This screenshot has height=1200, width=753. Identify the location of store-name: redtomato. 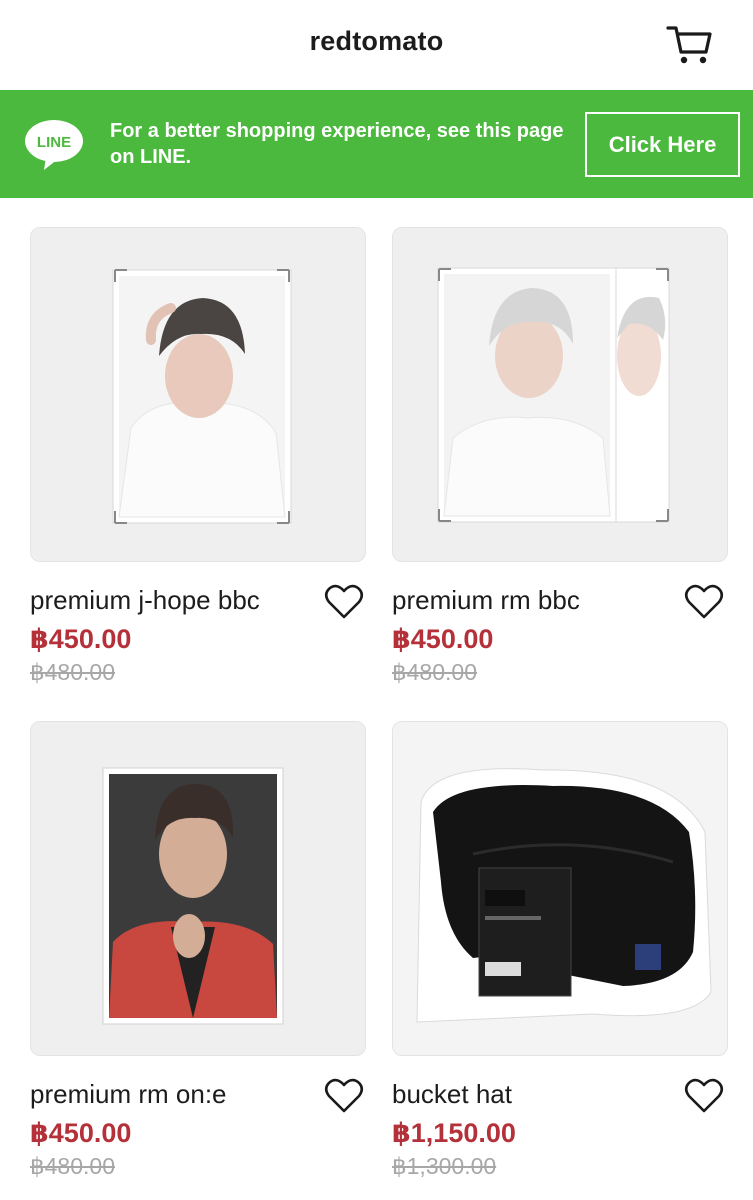
(376, 41).